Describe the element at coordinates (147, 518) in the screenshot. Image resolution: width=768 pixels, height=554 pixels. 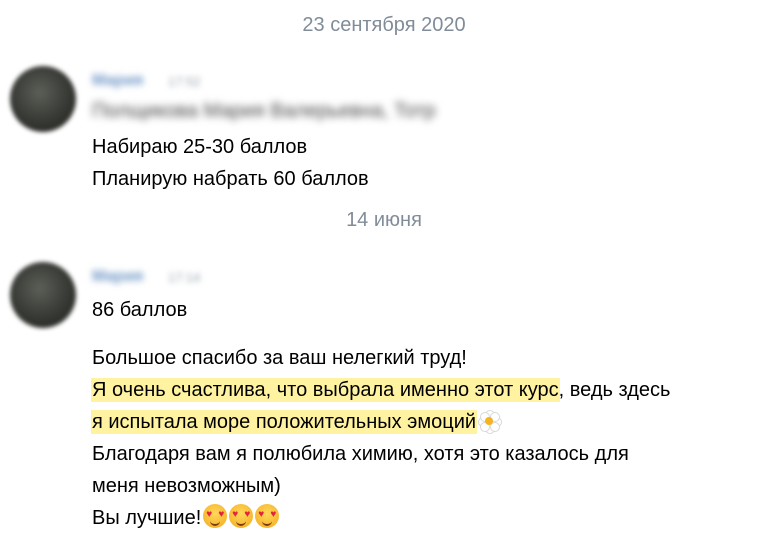
I see `message-line-text: Вы лучшие!` at that location.